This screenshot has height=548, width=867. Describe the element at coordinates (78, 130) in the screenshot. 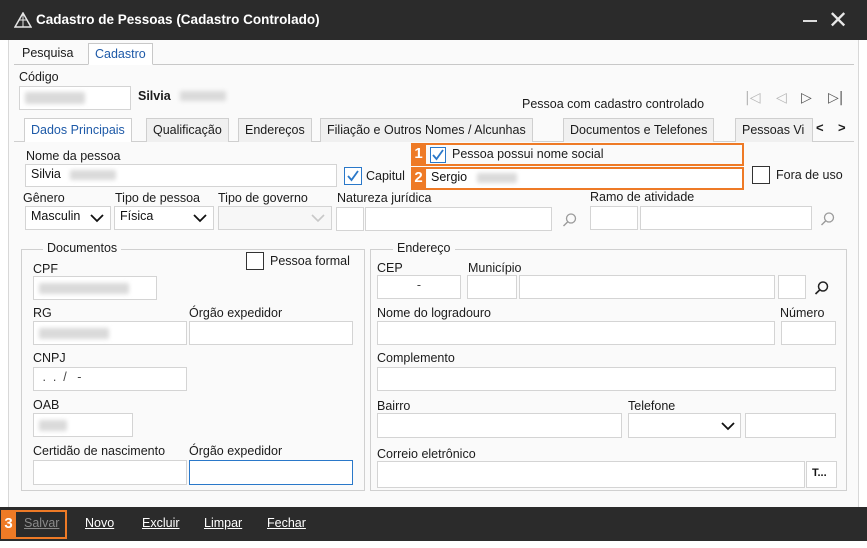

I see `tab-dados-principais: Dados Principais` at that location.